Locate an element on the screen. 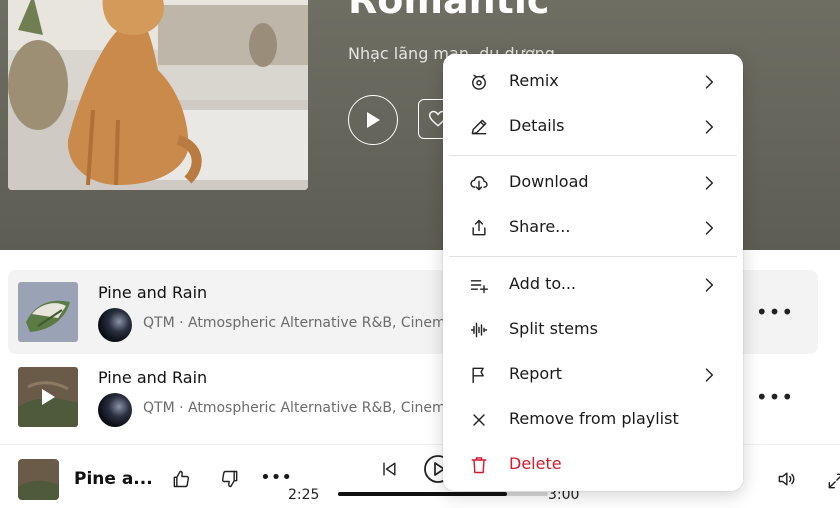  dislike-button is located at coordinates (230, 479).